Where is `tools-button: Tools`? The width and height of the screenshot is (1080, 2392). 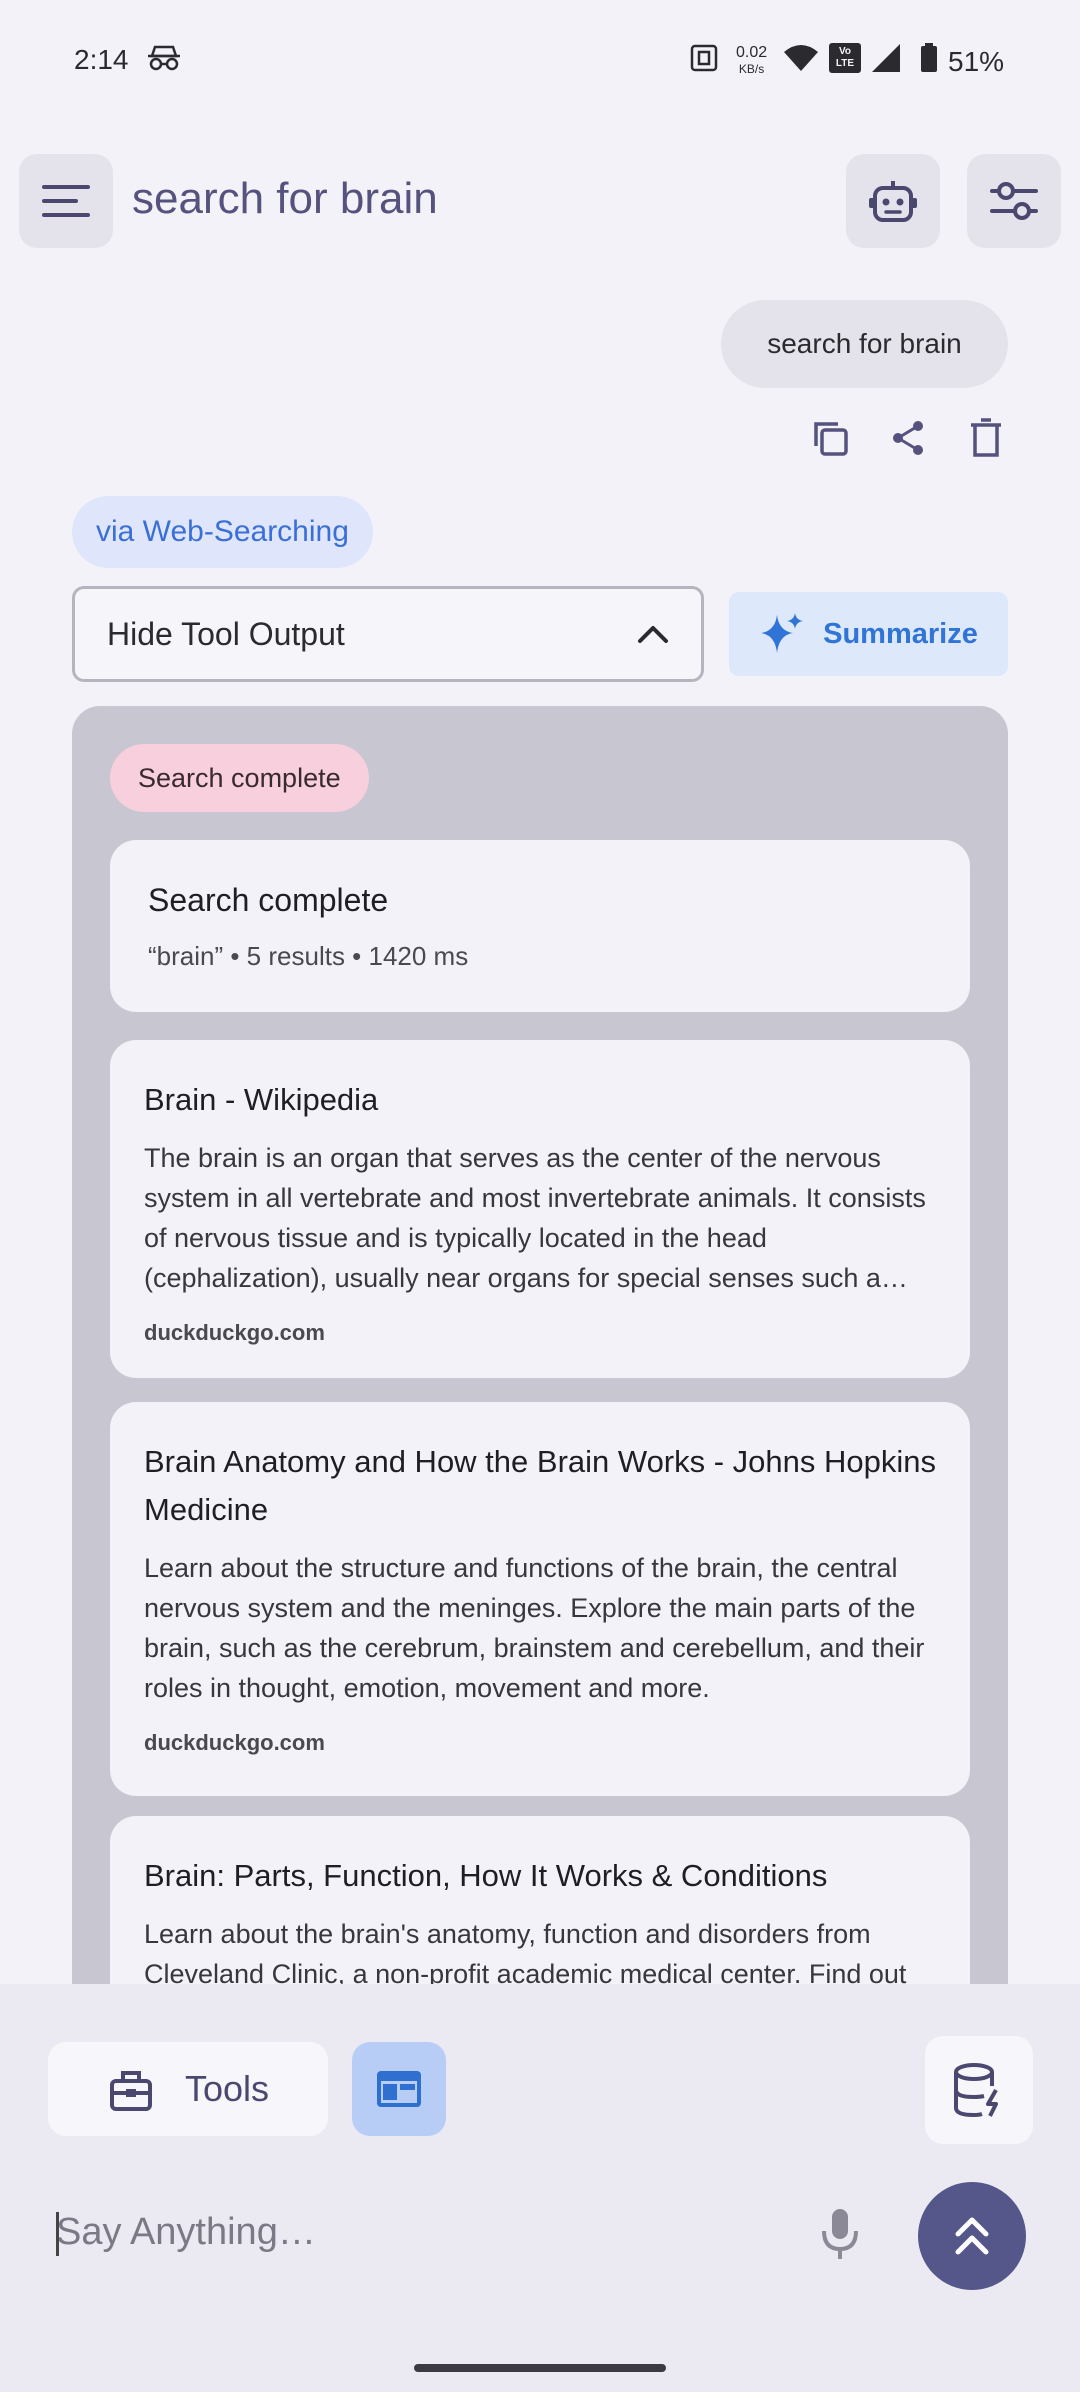
tools-button: Tools is located at coordinates (188, 2089).